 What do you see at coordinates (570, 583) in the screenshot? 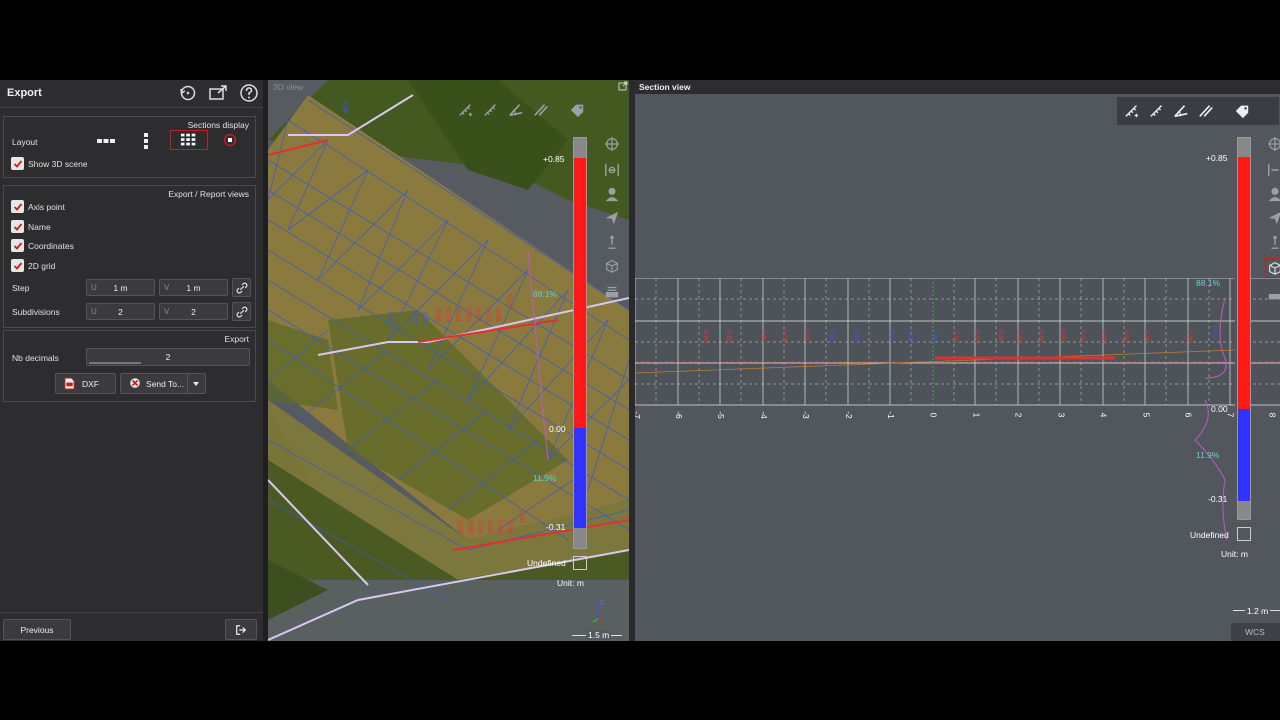
I see `unit-label: Unit: m` at bounding box center [570, 583].